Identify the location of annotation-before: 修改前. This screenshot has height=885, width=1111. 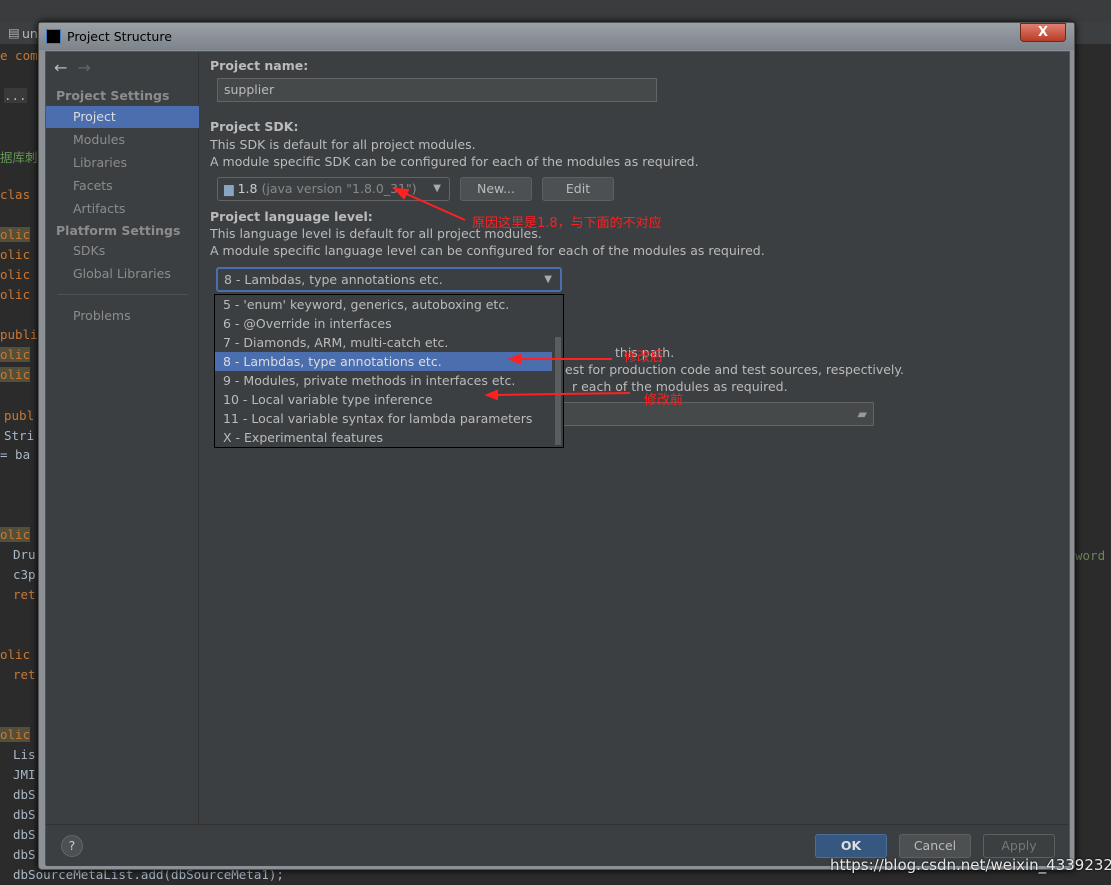
(664, 400).